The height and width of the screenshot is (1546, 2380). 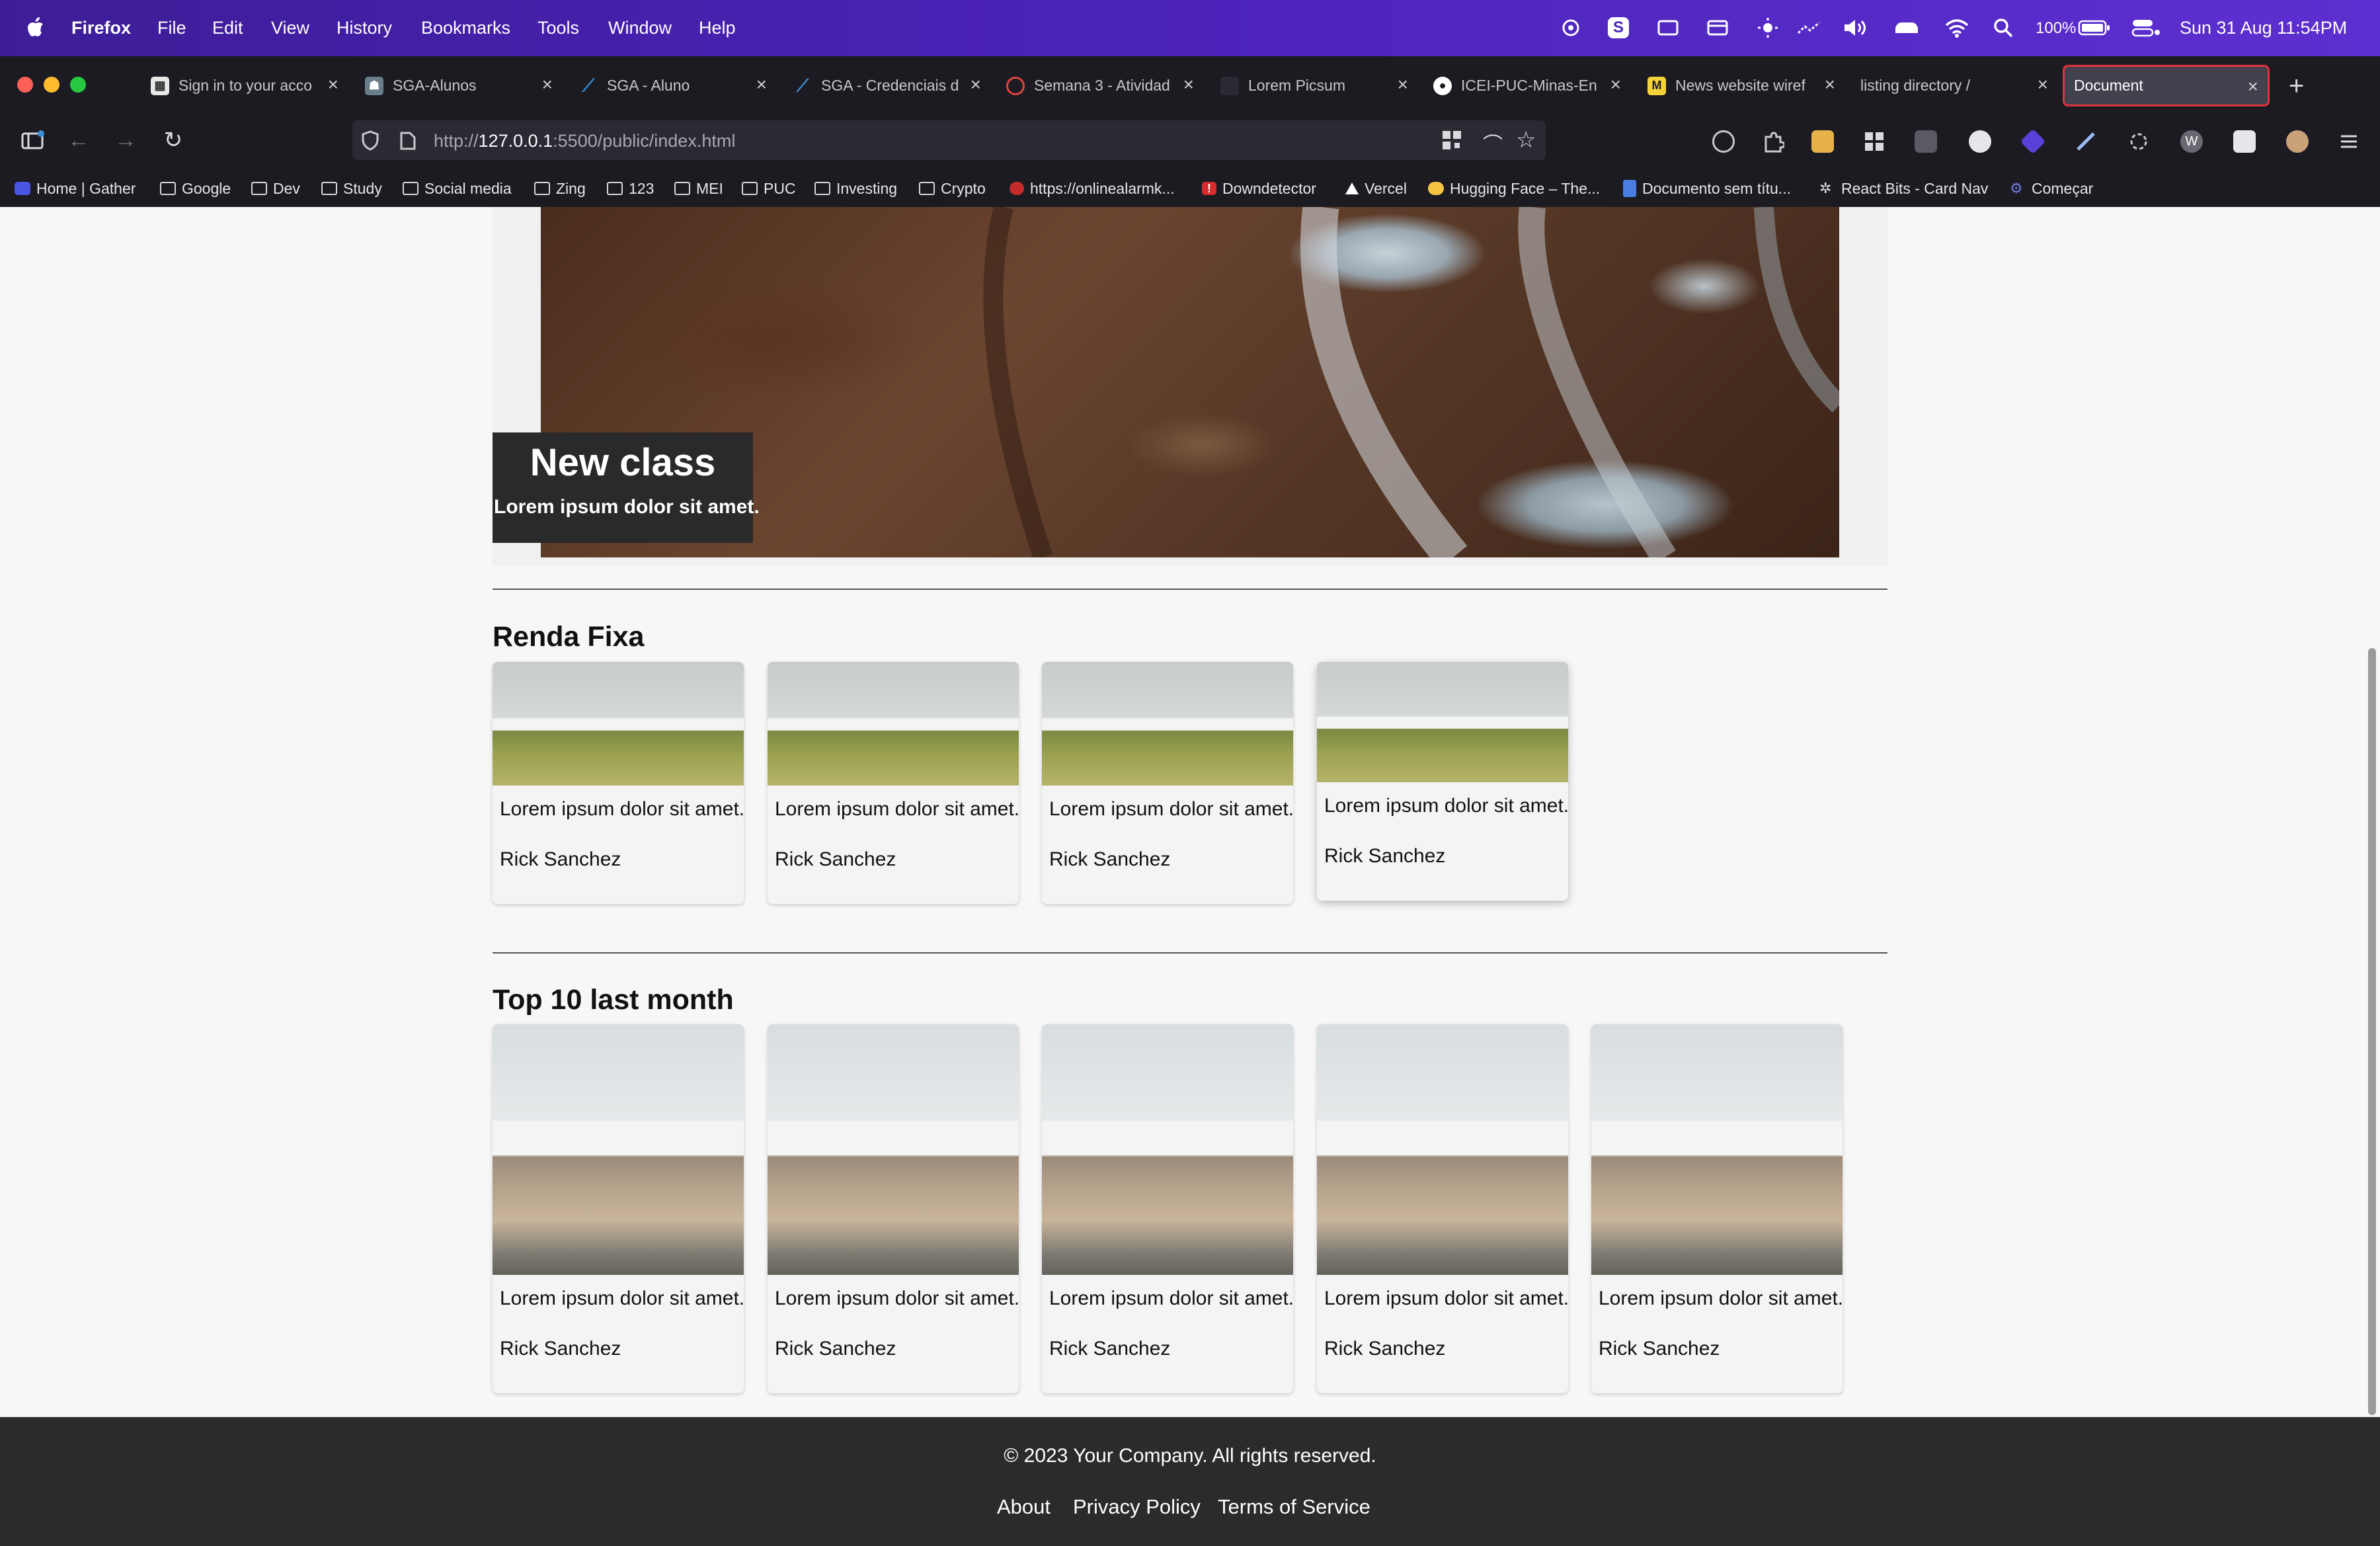 What do you see at coordinates (618, 783) in the screenshot?
I see `card-renda-fixa-1: Lorem ipsum dolor sit amet. Rick Sanchez` at bounding box center [618, 783].